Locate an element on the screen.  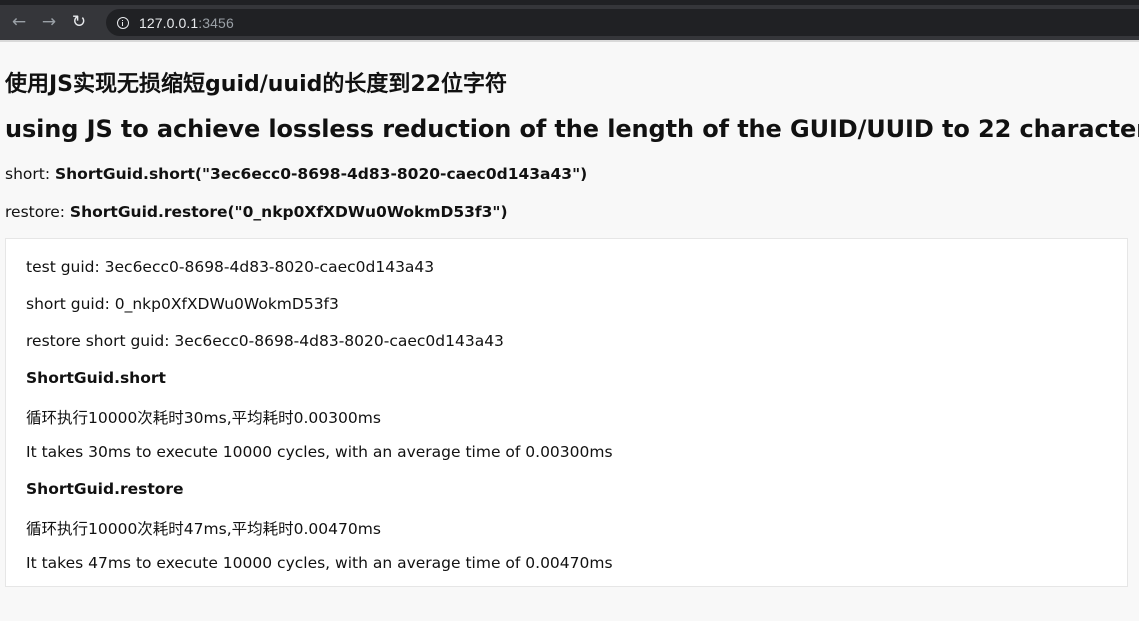
browser-toolbar: ← → ↻ 127.0.0.1:3456 is located at coordinates (569, 22).